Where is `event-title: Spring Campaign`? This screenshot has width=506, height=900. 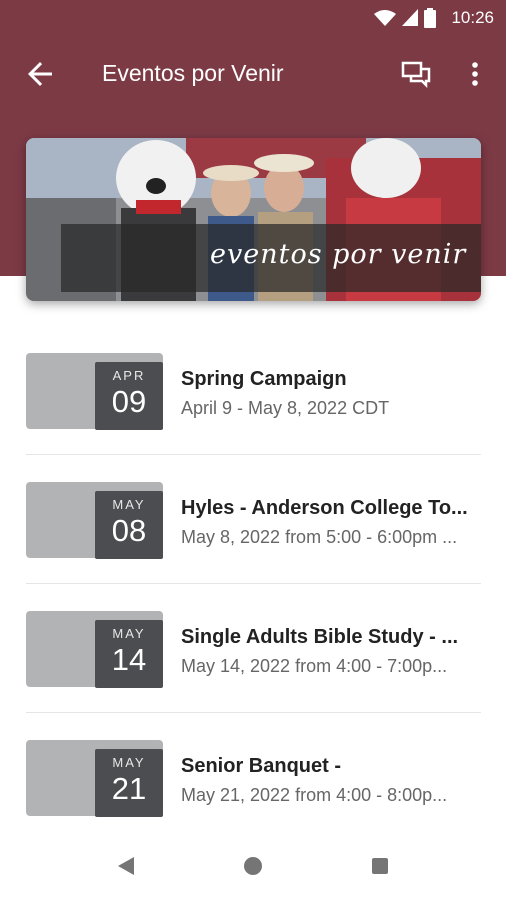 event-title: Spring Campaign is located at coordinates (264, 379).